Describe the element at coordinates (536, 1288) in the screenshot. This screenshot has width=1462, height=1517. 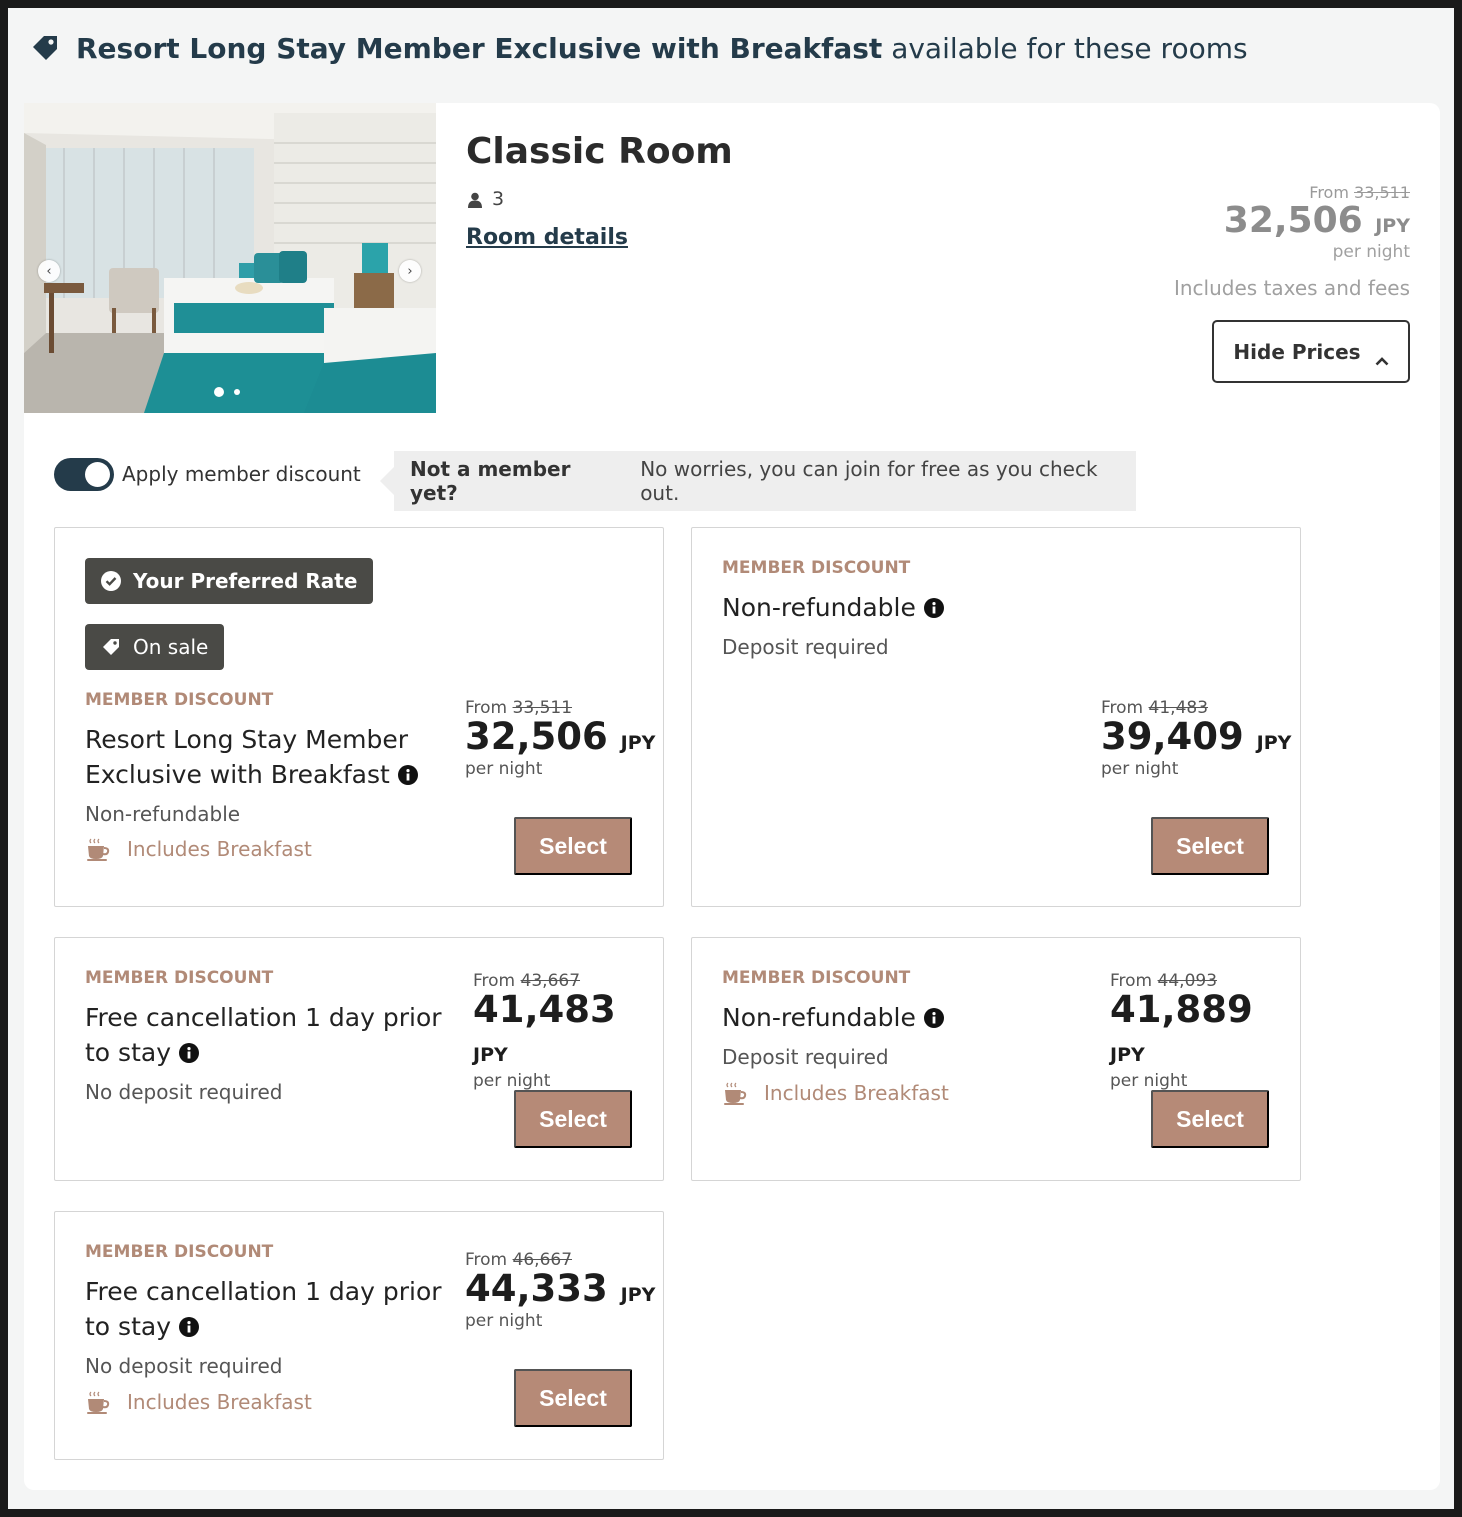
I see `price-amount: 44,333` at that location.